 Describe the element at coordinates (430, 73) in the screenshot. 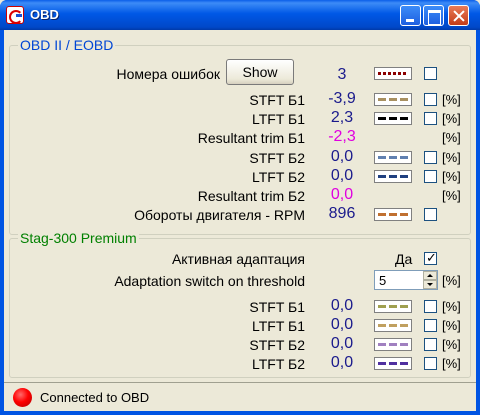

I see `errors-plot-checkbox` at that location.